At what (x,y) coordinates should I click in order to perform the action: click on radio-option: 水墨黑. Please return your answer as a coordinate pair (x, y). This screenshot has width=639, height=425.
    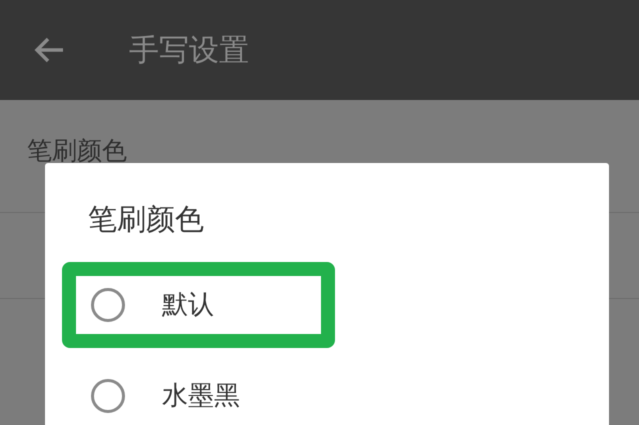
    Looking at the image, I should click on (165, 396).